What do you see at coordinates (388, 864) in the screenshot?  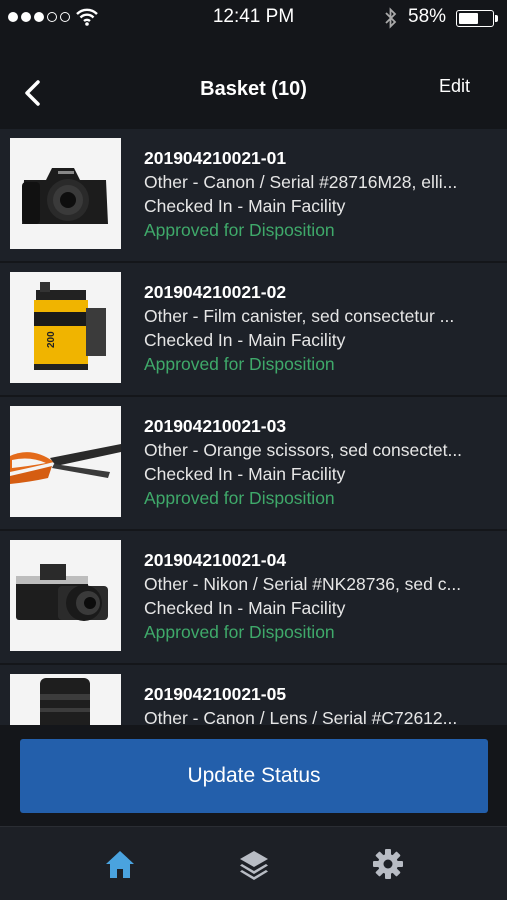 I see `gear-icon` at bounding box center [388, 864].